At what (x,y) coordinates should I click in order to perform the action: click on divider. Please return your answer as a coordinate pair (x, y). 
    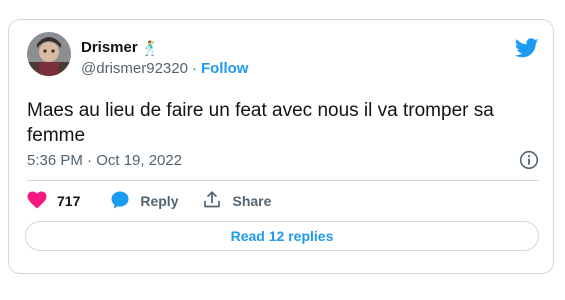
    Looking at the image, I should click on (283, 180).